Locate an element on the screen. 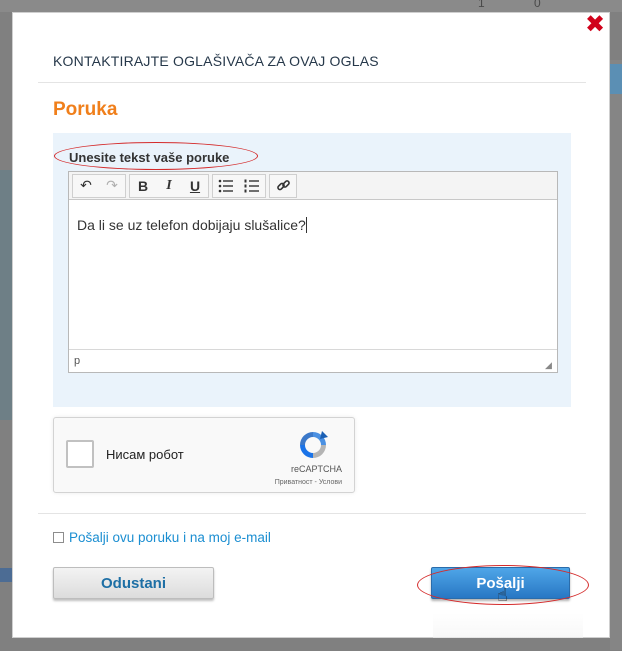  link-group is located at coordinates (283, 185).